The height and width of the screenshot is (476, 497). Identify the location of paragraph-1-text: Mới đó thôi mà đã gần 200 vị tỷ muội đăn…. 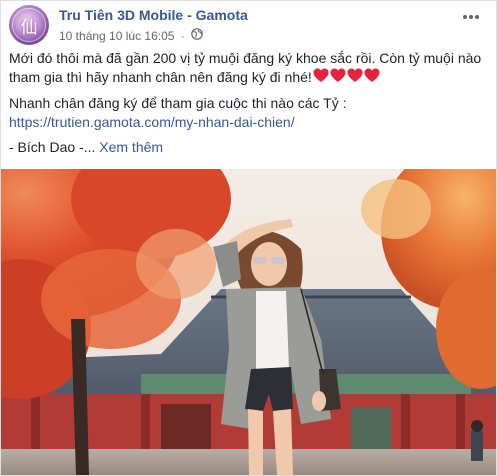
(245, 67).